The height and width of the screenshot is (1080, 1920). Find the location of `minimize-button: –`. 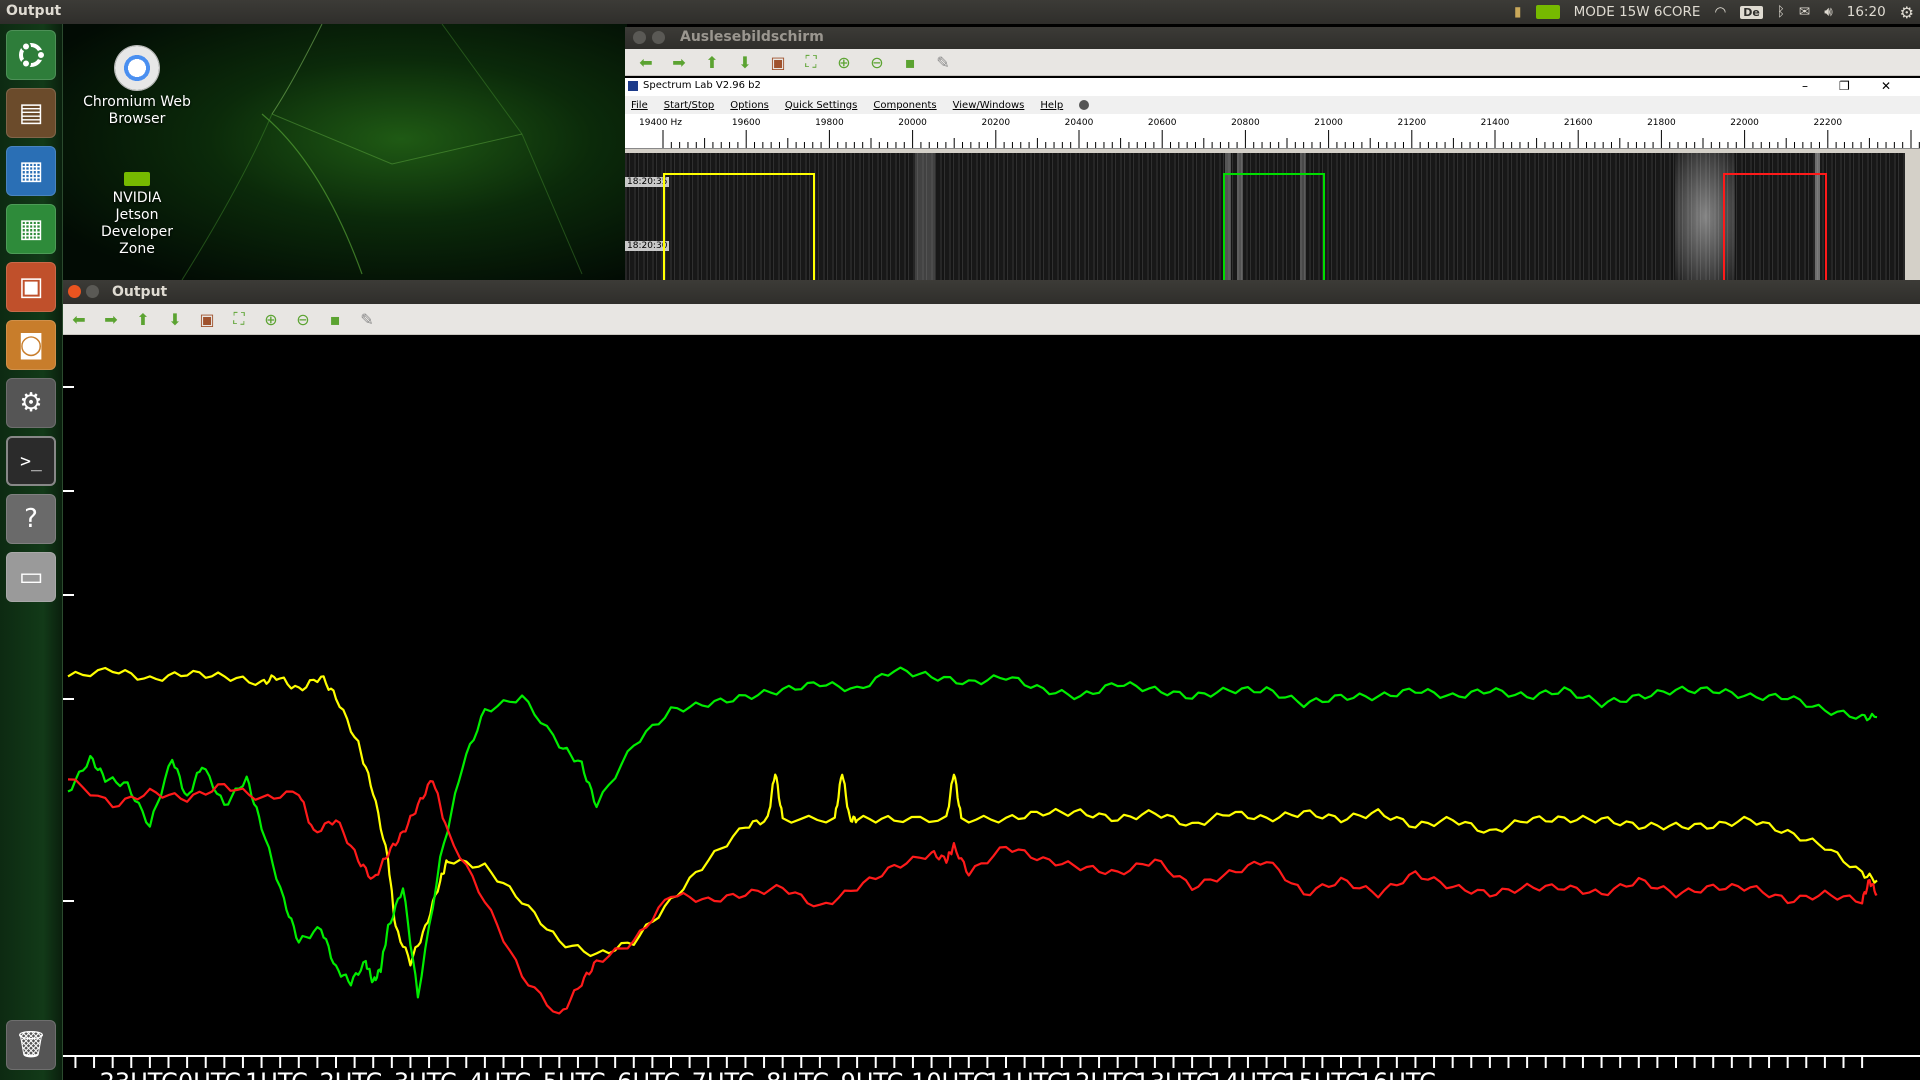

minimize-button: – is located at coordinates (1805, 86).